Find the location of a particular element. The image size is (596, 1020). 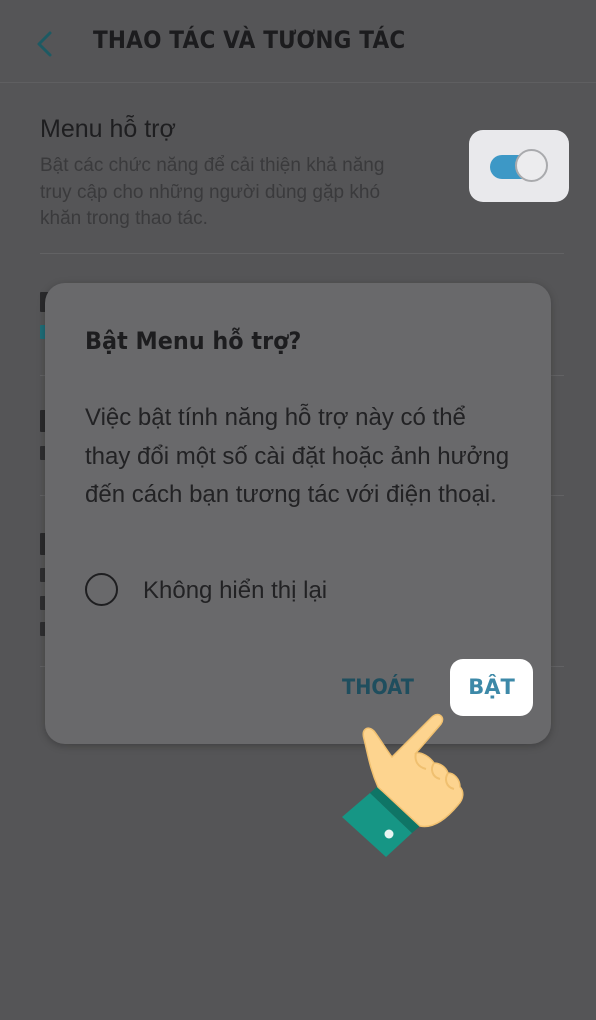

back-button is located at coordinates (47, 44).